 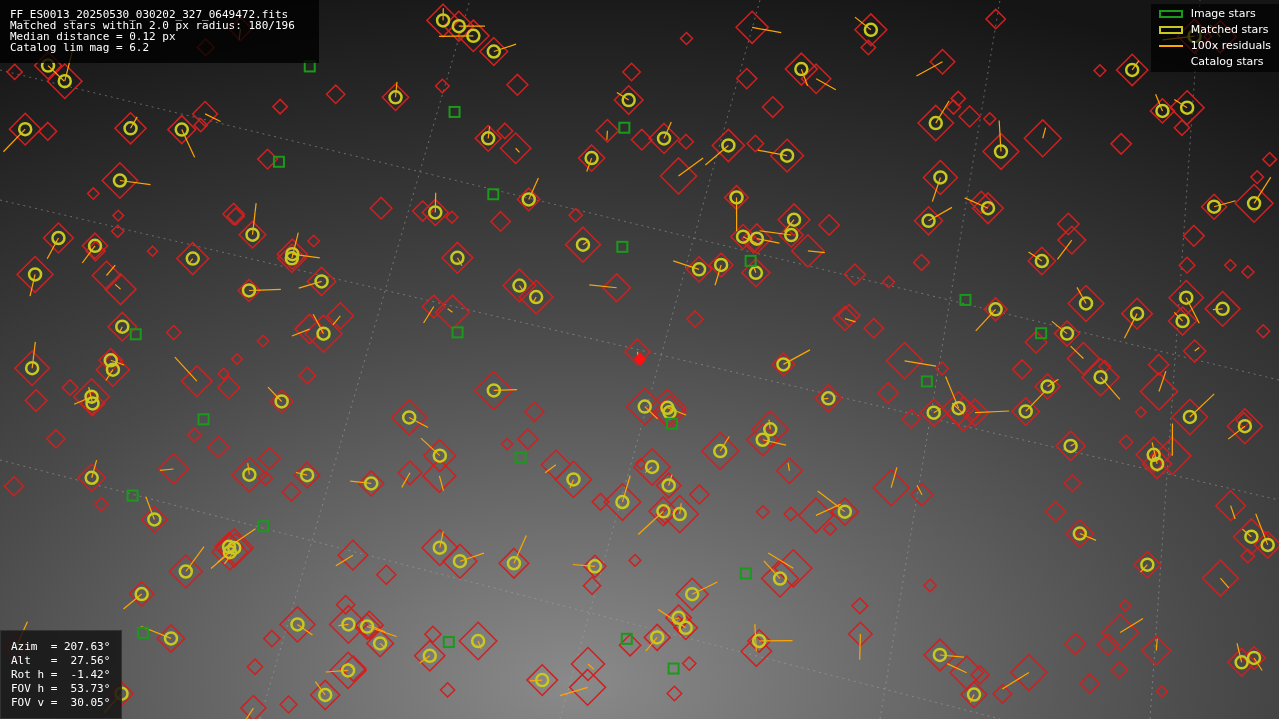 I want to click on info-text: Catalog lim mag = 6.2, so click(x=80, y=47).